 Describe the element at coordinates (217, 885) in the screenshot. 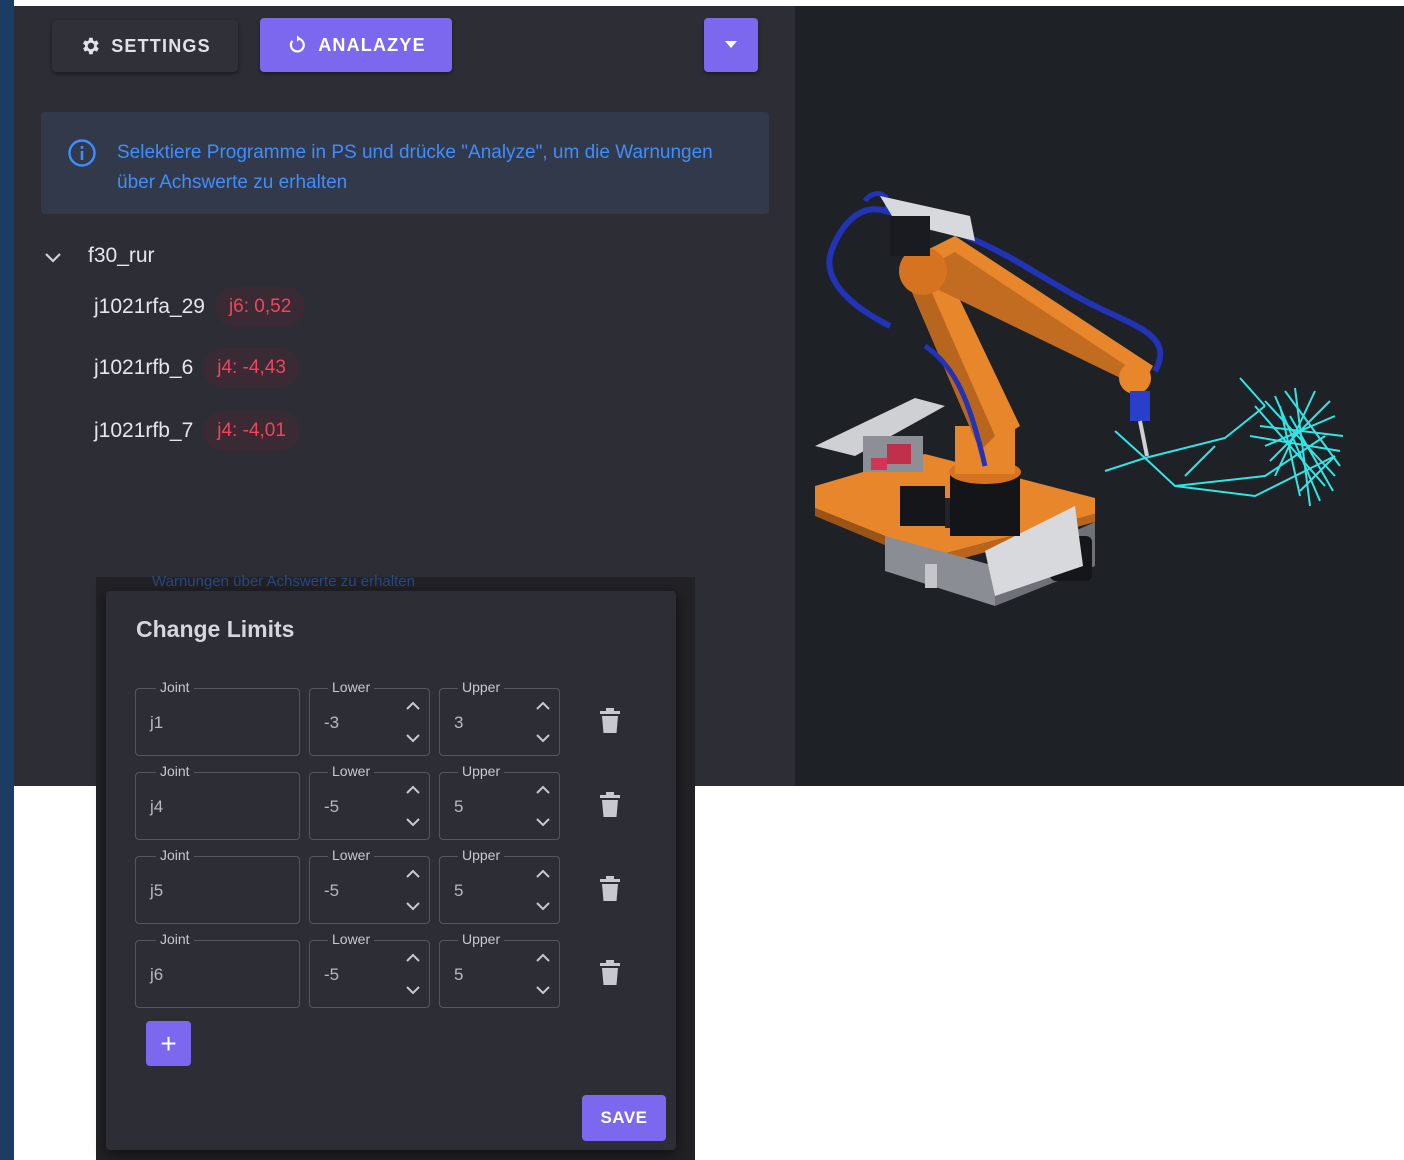

I see `joint-field: Joint j5` at that location.